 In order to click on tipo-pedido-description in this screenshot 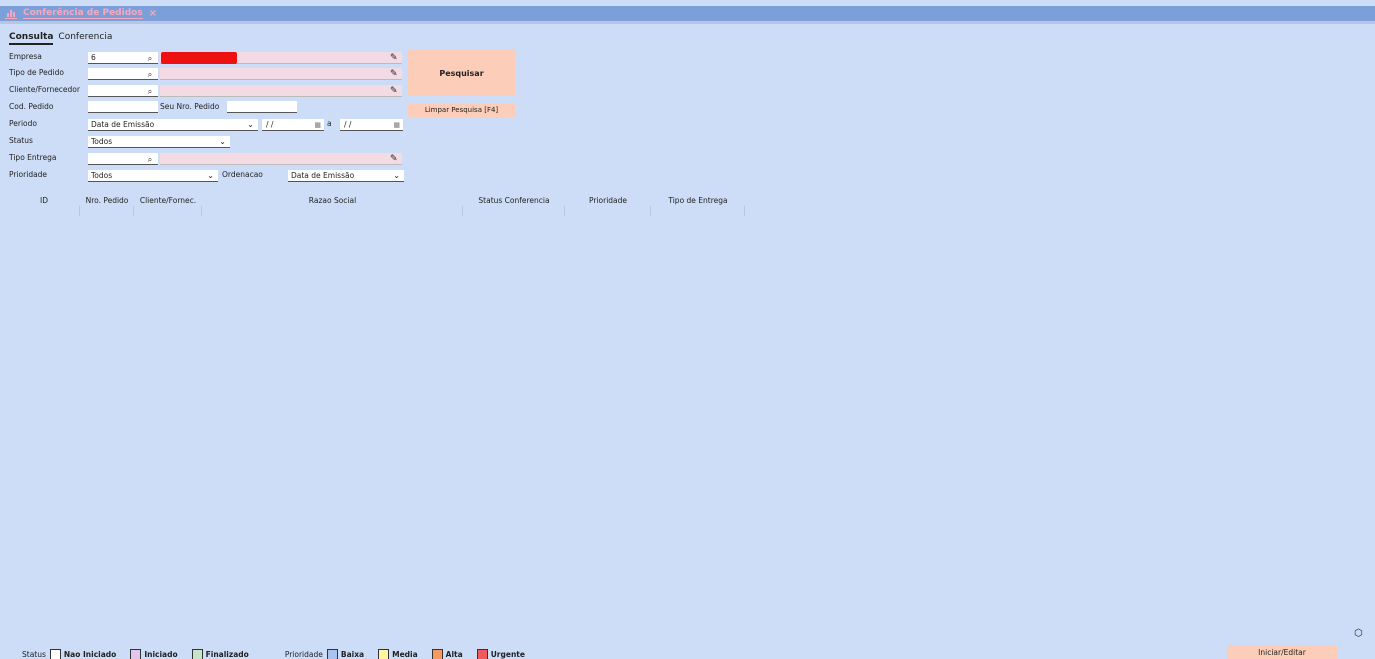, I will do `click(281, 74)`.